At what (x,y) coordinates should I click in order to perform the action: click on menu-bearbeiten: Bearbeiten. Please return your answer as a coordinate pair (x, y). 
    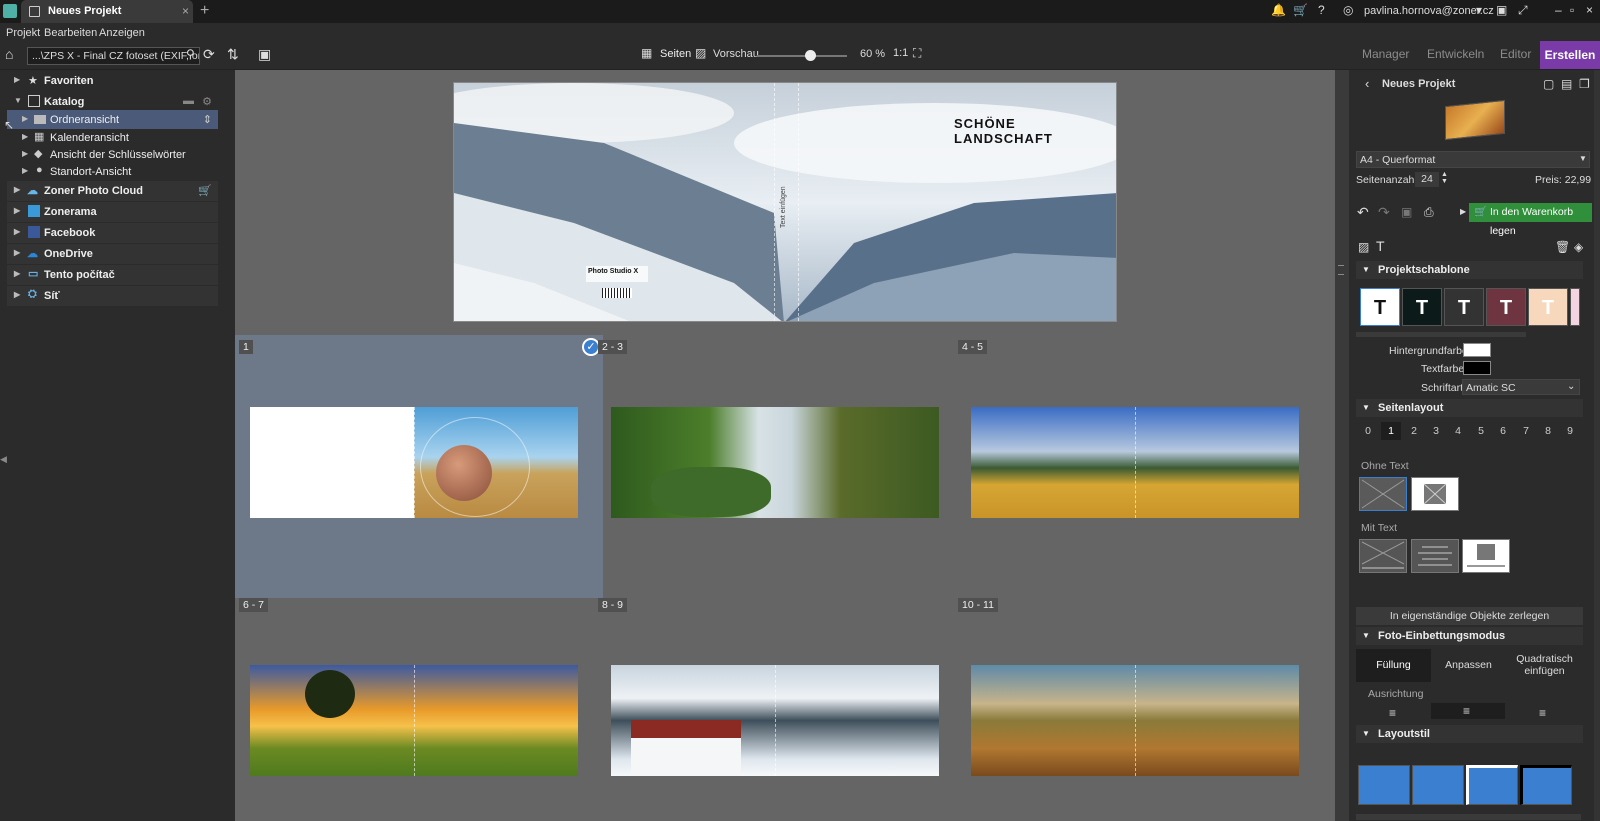
    Looking at the image, I should click on (70, 33).